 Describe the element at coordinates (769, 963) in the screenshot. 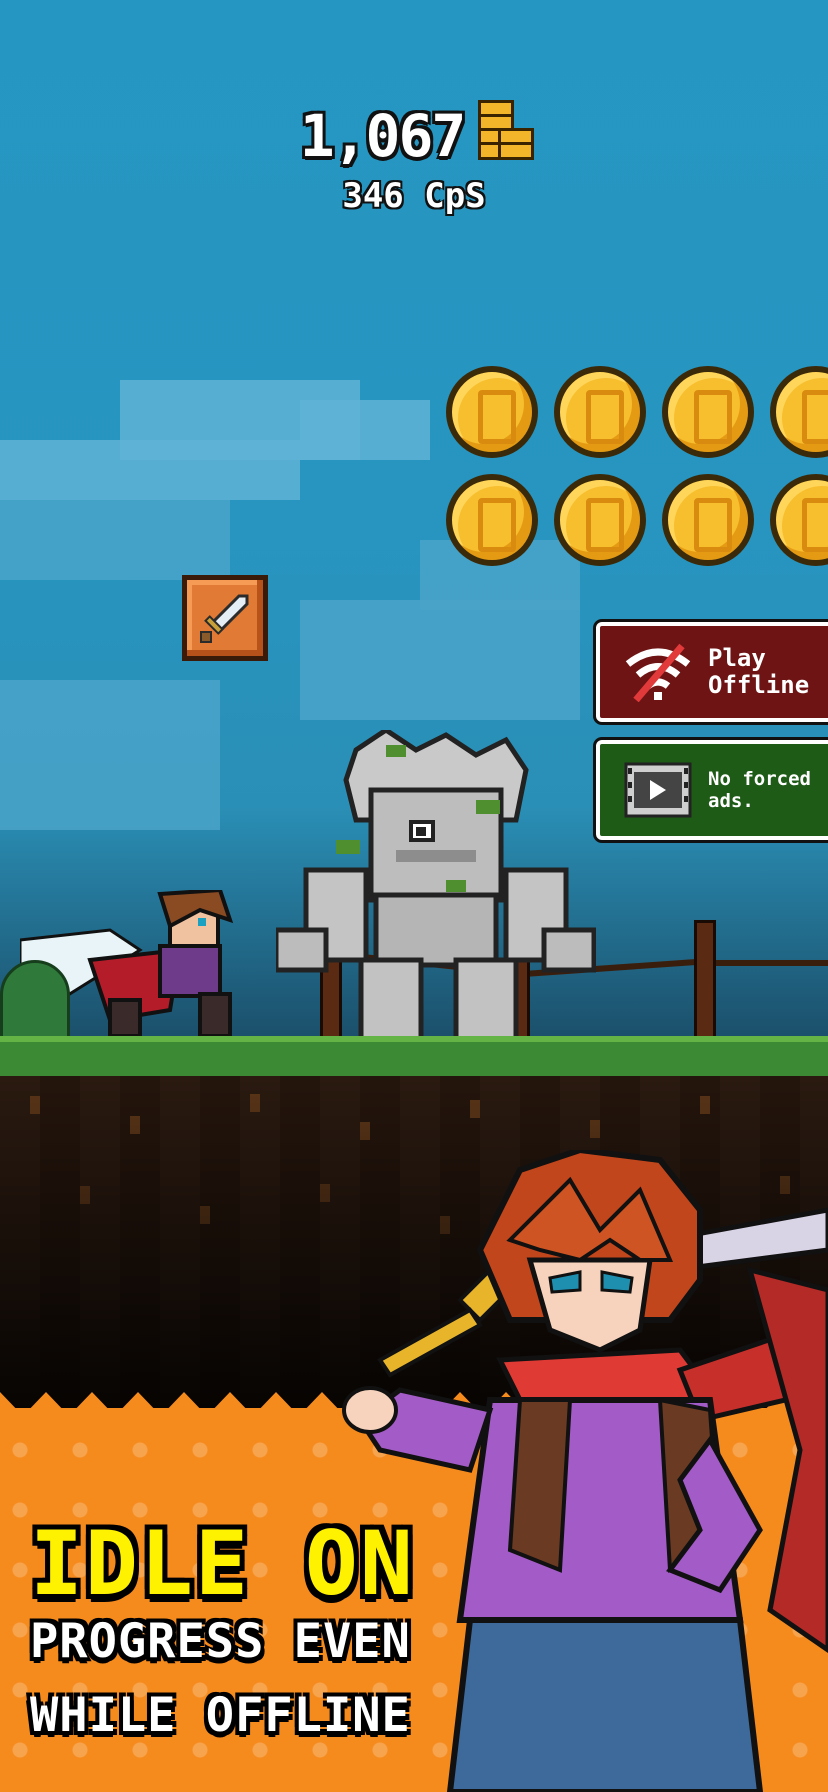

I see `fence-rope` at that location.